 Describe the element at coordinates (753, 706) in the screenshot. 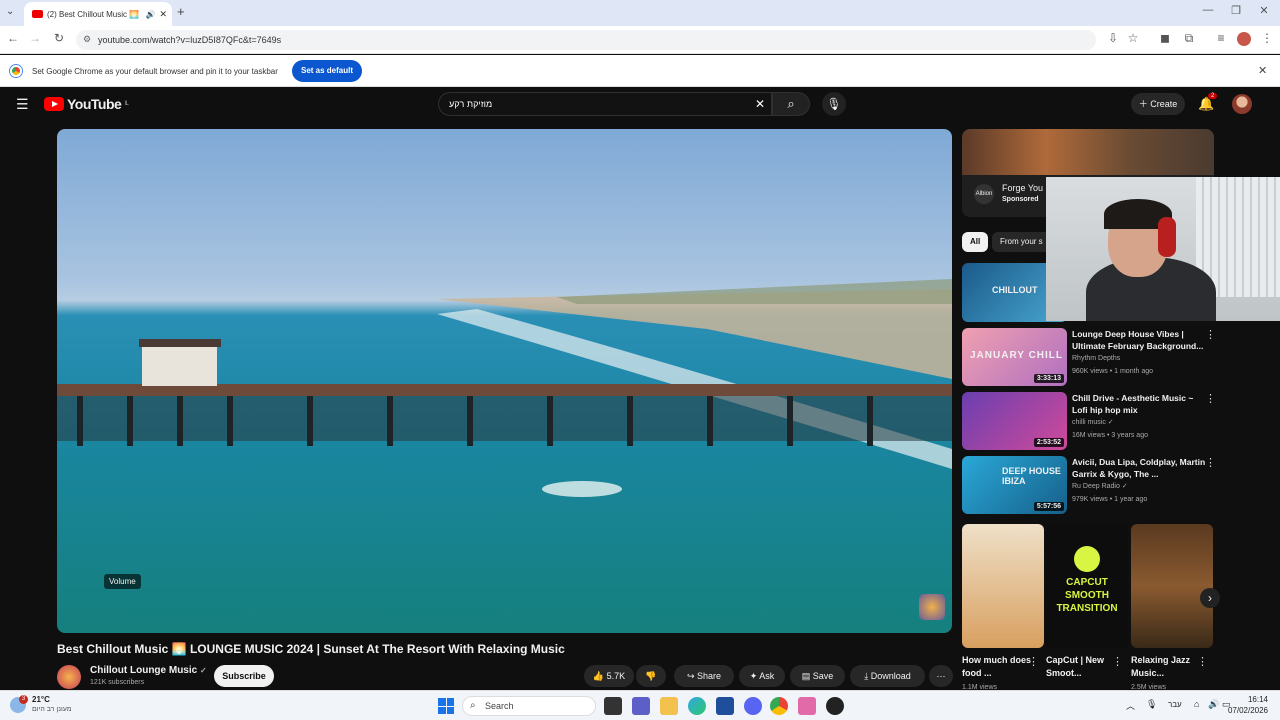

I see `discord-icon` at that location.